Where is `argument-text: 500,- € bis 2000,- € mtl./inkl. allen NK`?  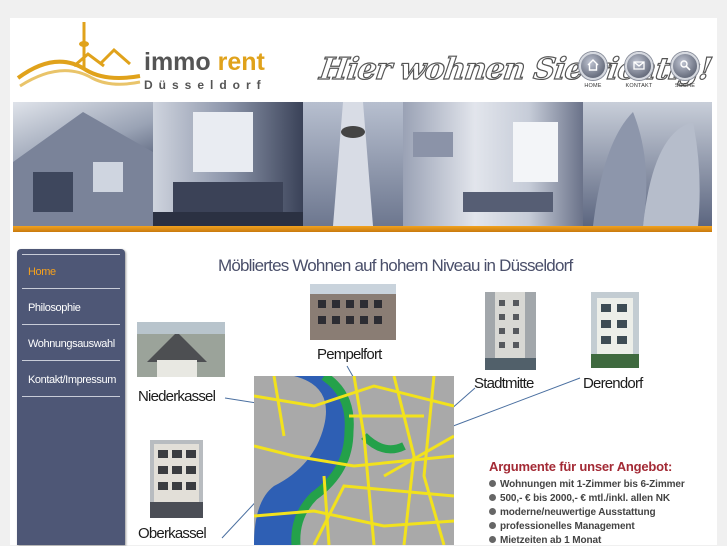
argument-text: 500,- € bis 2000,- € mtl./inkl. allen NK is located at coordinates (585, 498).